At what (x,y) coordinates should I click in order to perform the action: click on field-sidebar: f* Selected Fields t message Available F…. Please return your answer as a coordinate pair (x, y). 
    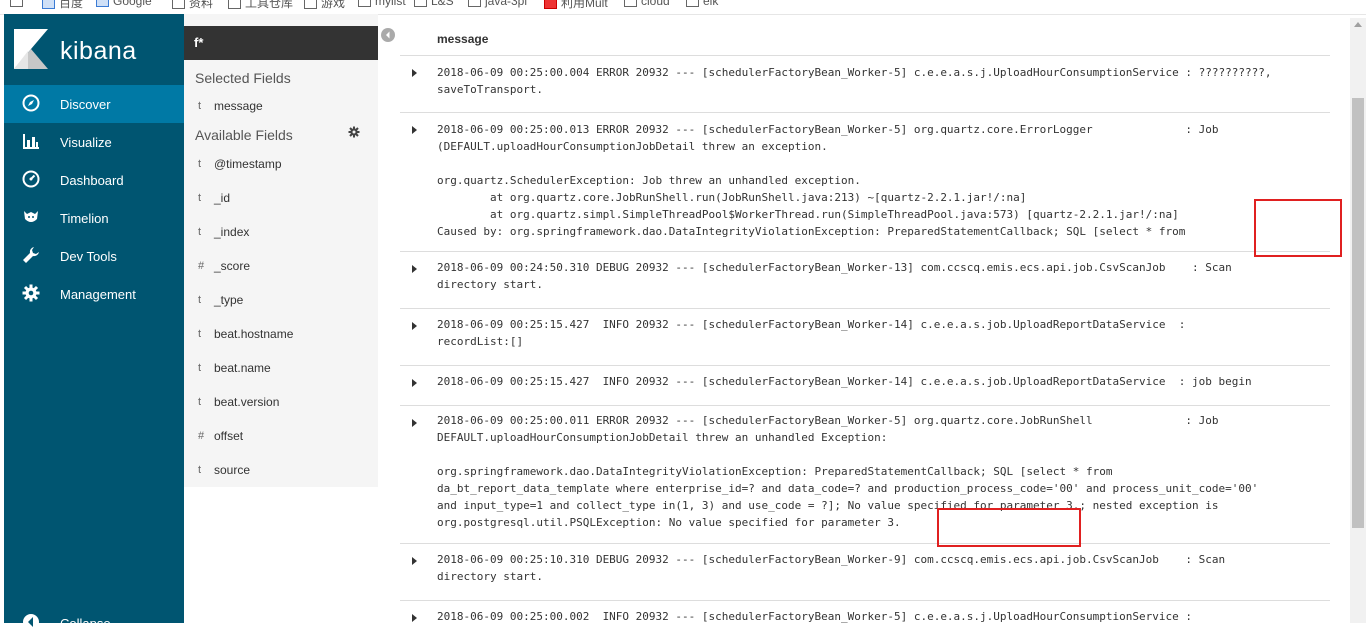
    Looking at the image, I should click on (281, 250).